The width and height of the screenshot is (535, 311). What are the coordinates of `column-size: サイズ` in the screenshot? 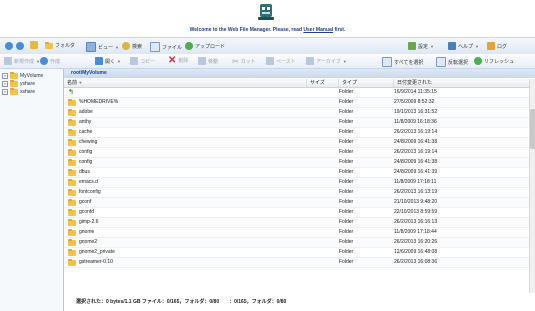 It's located at (323, 83).